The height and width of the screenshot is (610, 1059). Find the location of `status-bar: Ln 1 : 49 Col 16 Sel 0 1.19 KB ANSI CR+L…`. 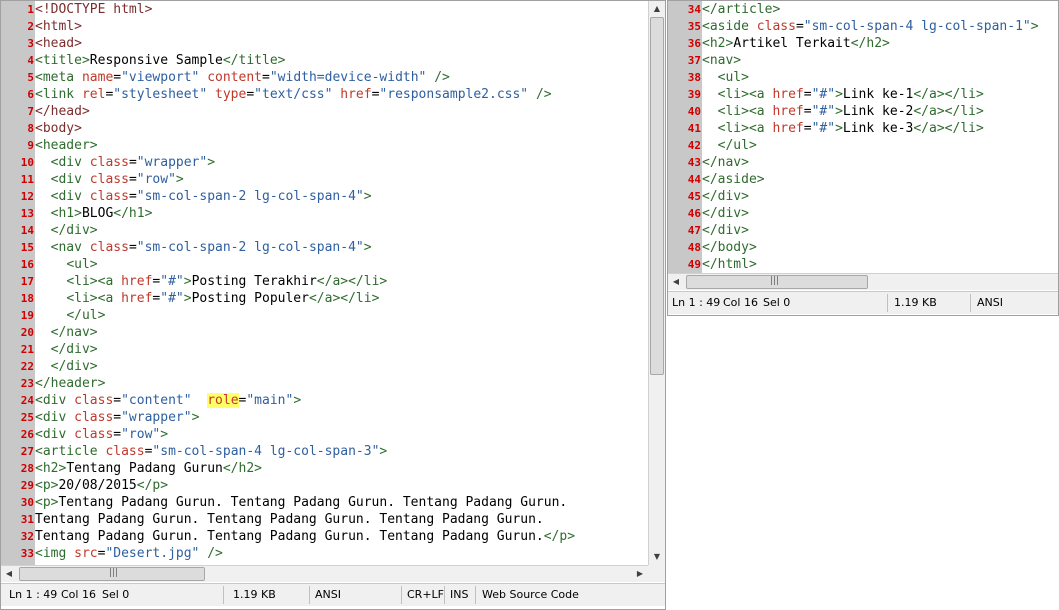

status-bar: Ln 1 : 49 Col 16 Sel 0 1.19 KB ANSI CR+L… is located at coordinates (333, 594).